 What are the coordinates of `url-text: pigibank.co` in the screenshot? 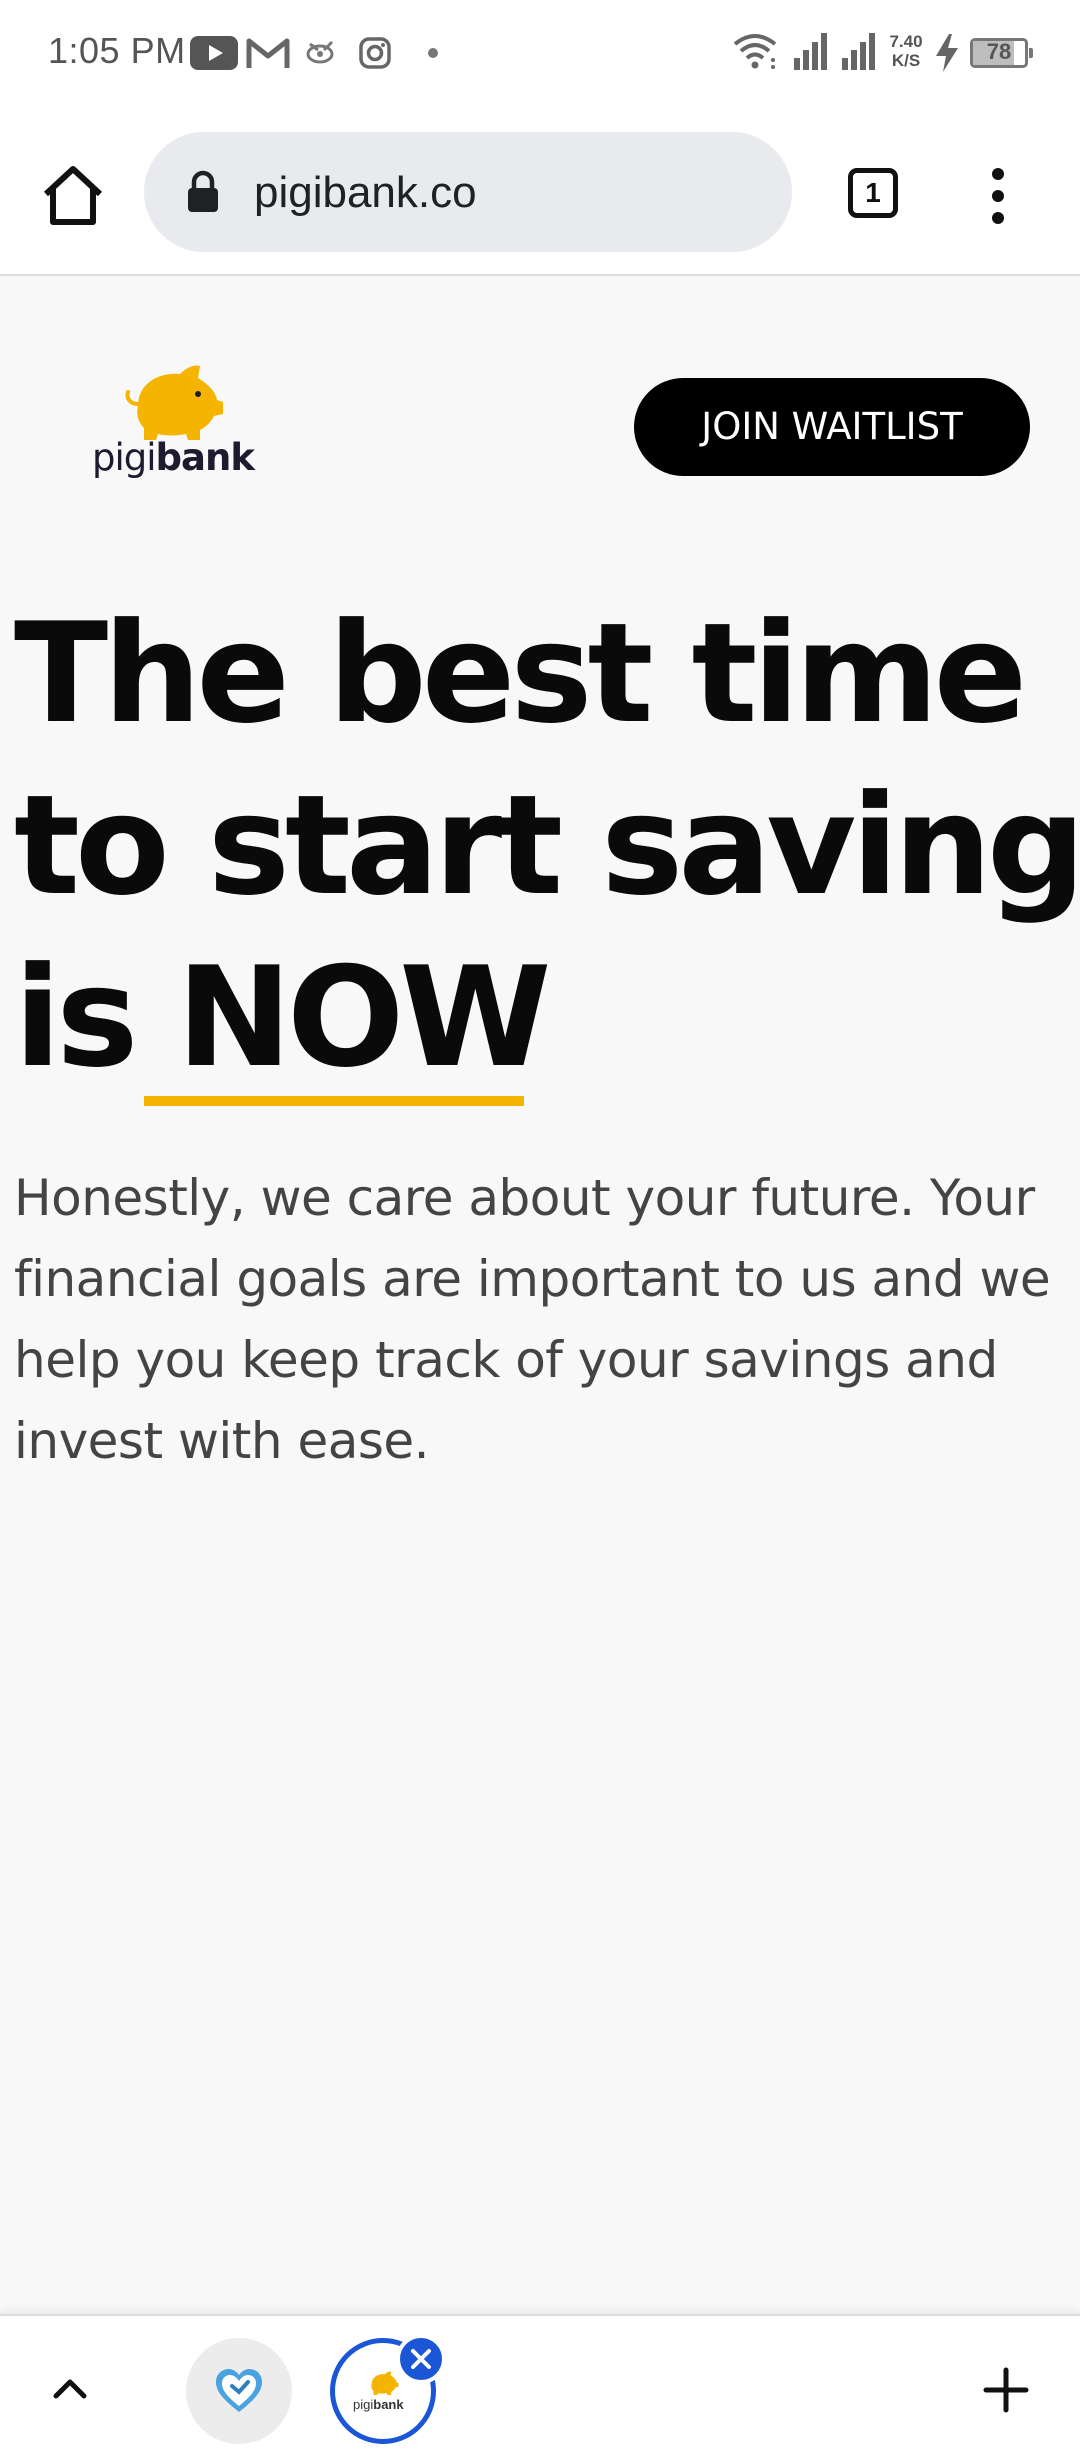 It's located at (365, 193).